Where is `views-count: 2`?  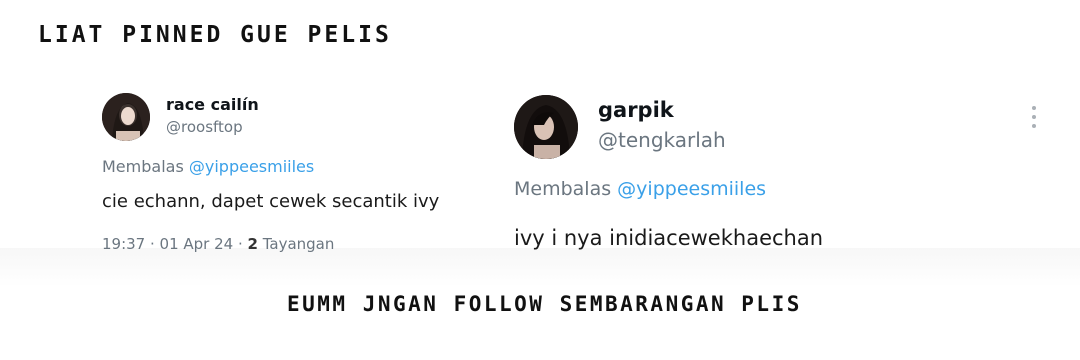 views-count: 2 is located at coordinates (252, 244).